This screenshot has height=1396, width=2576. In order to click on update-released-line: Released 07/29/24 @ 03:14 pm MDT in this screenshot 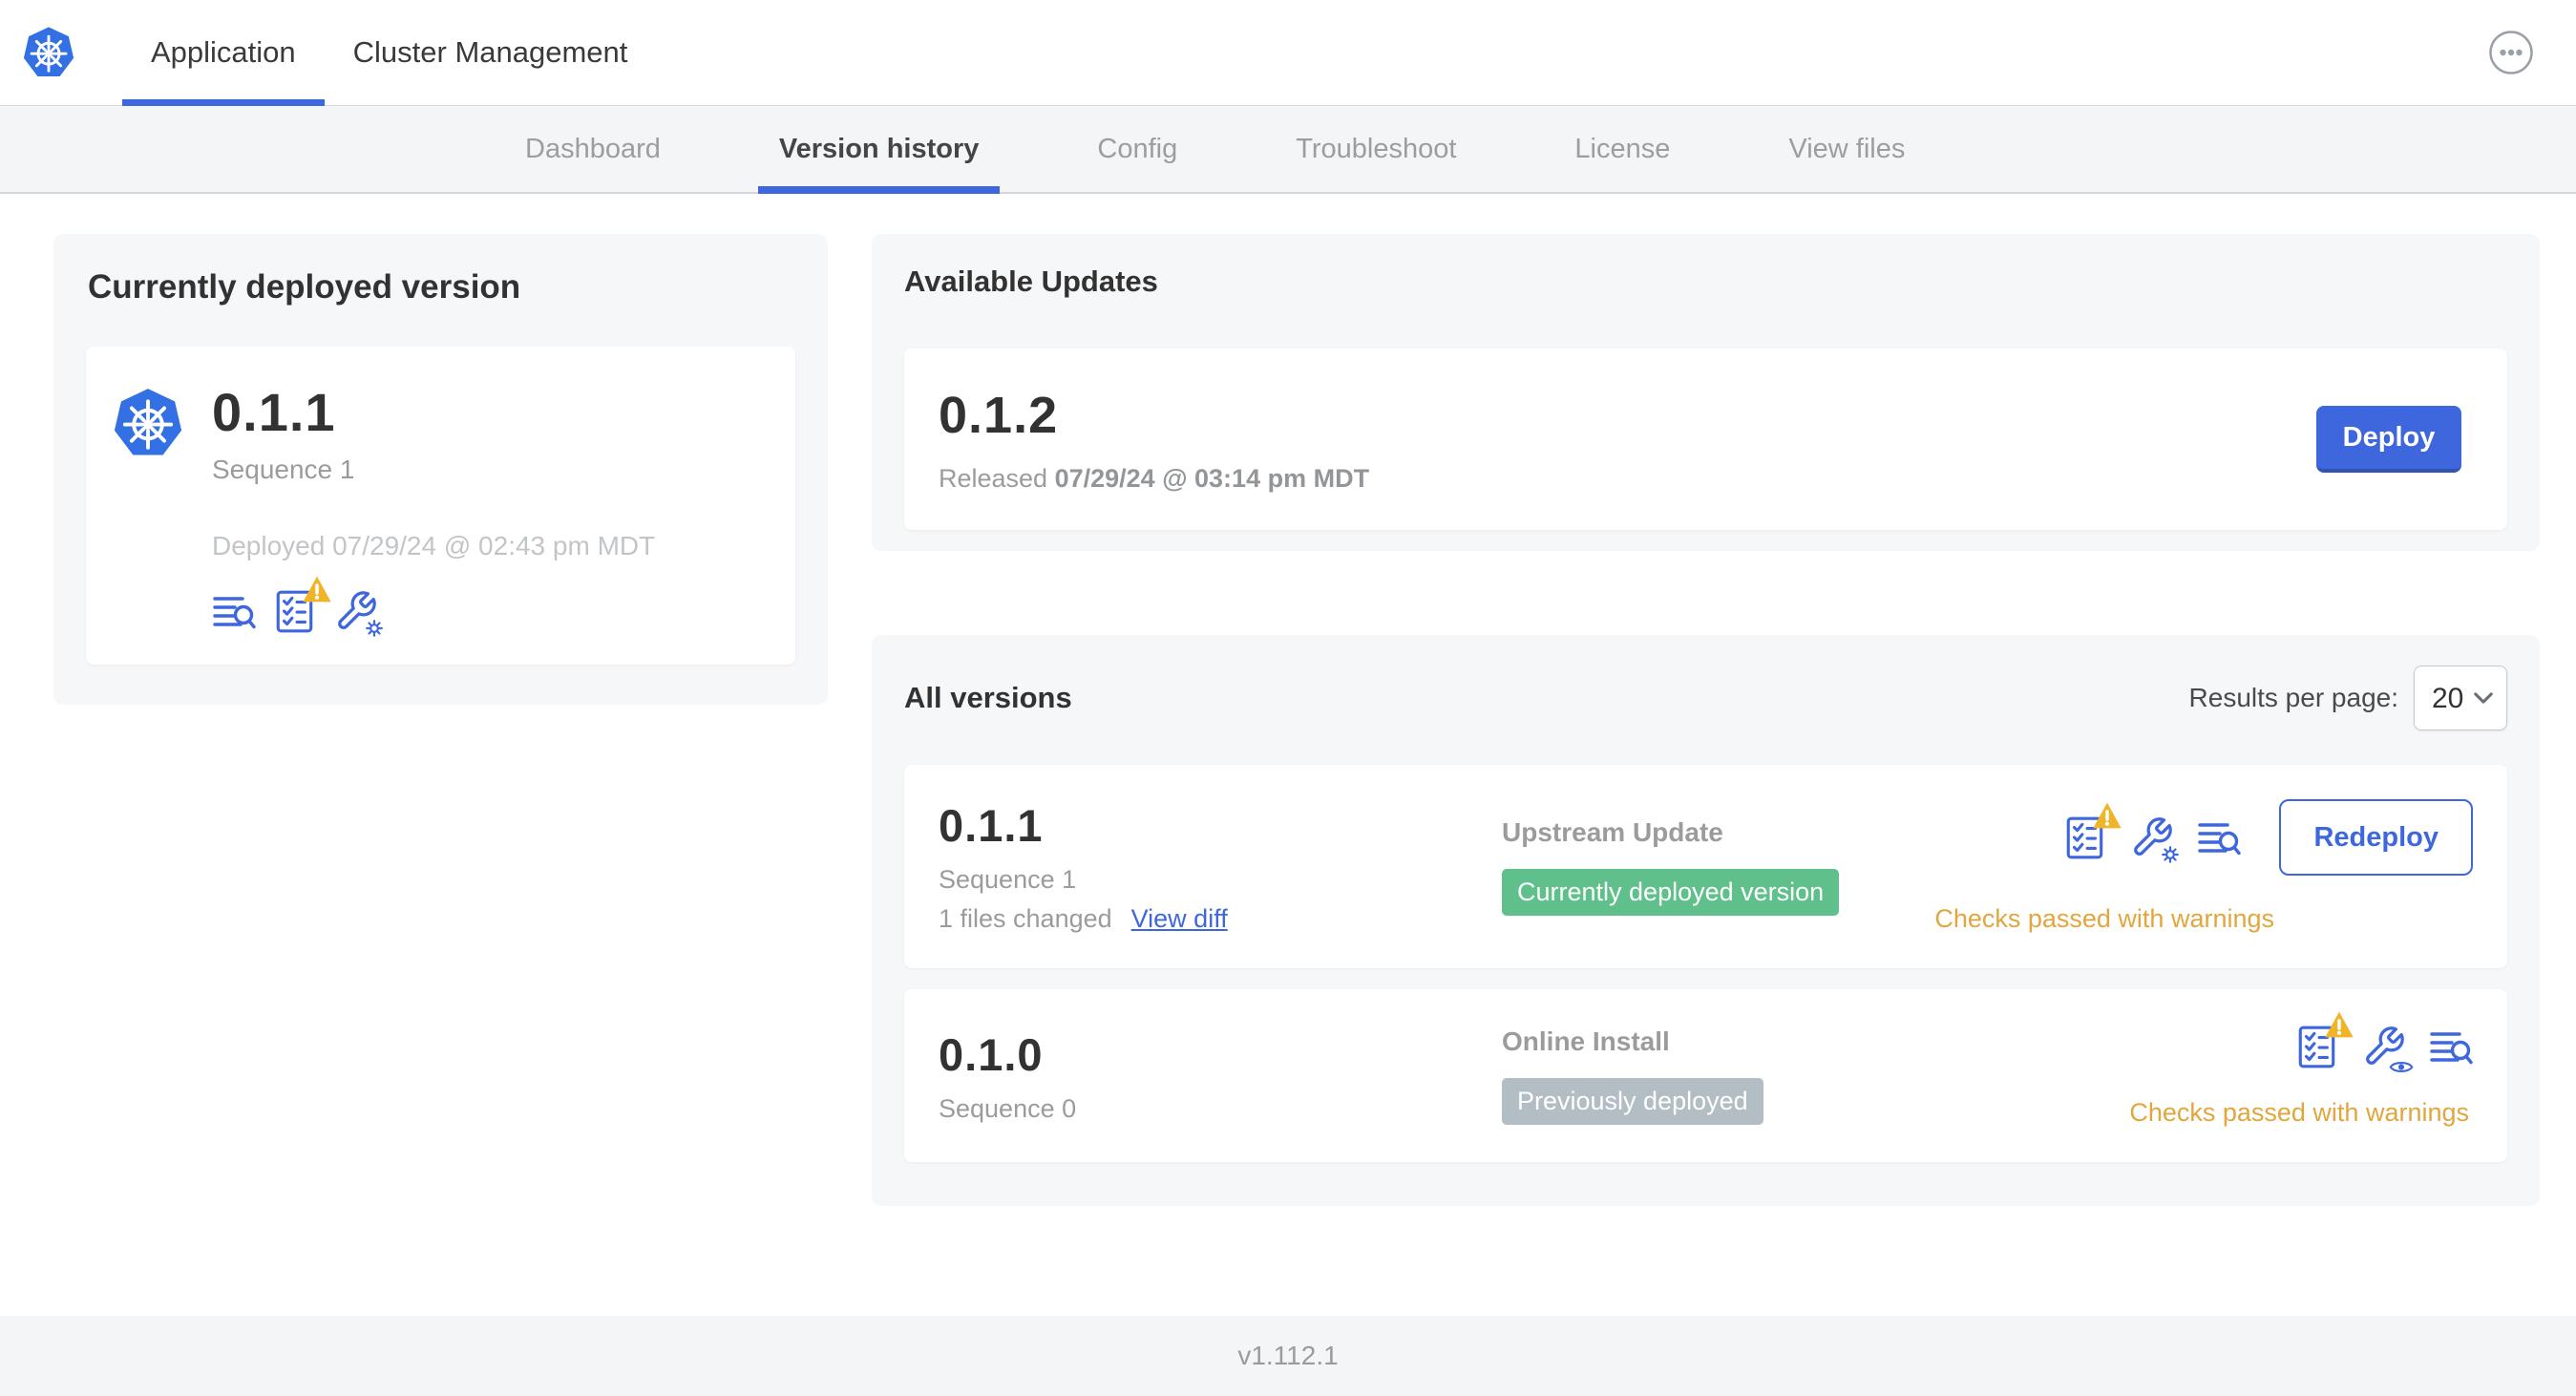, I will do `click(1154, 479)`.